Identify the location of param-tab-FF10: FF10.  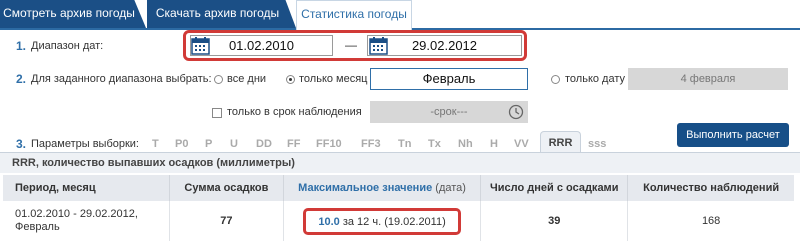
(329, 144).